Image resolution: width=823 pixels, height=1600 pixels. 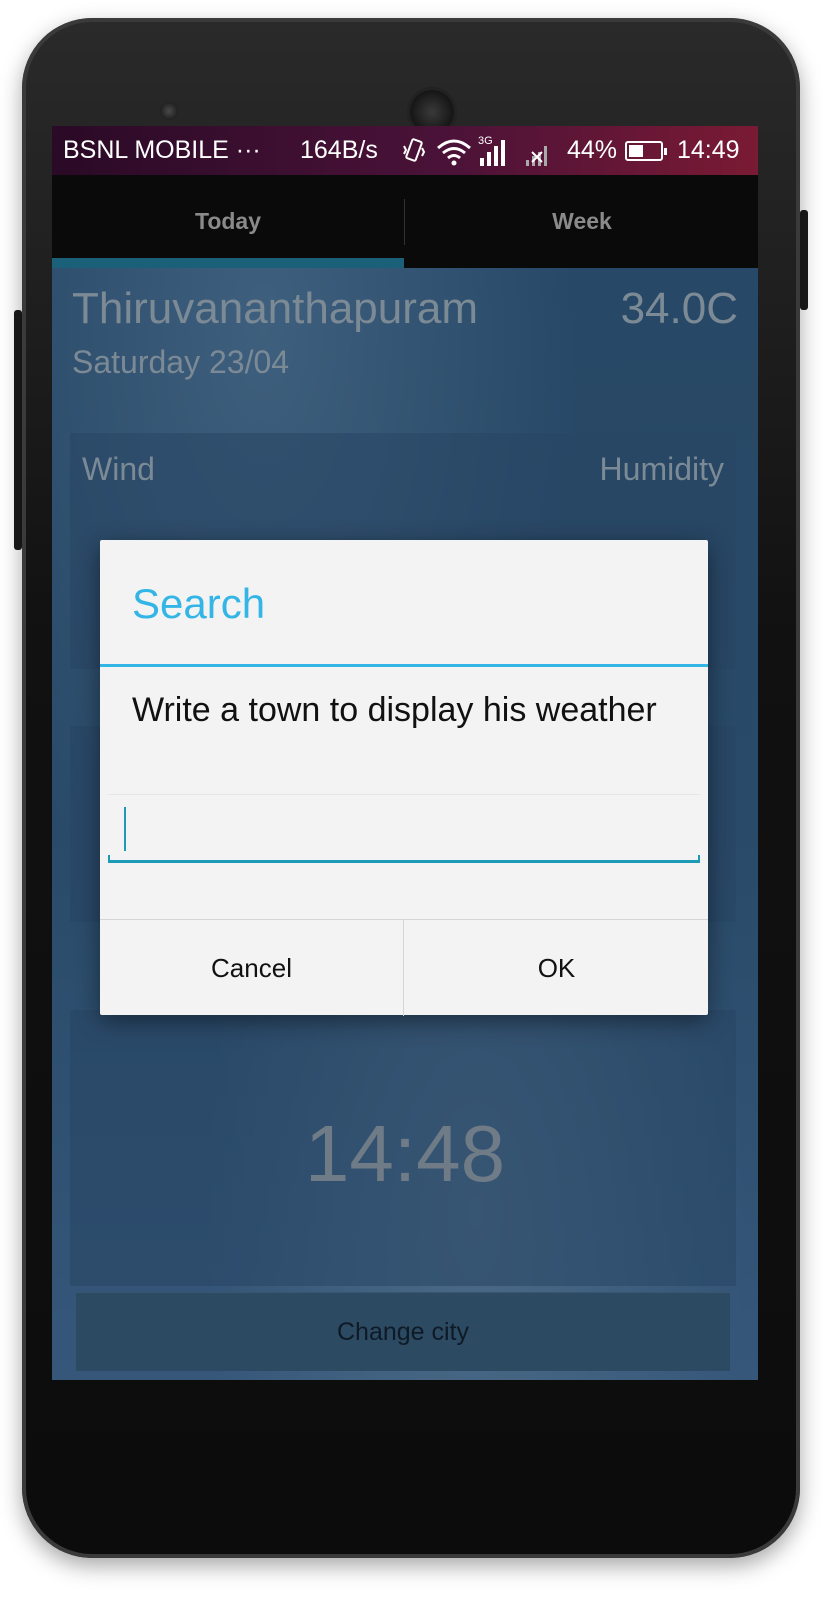 I want to click on tab-today: Today, so click(x=228, y=221).